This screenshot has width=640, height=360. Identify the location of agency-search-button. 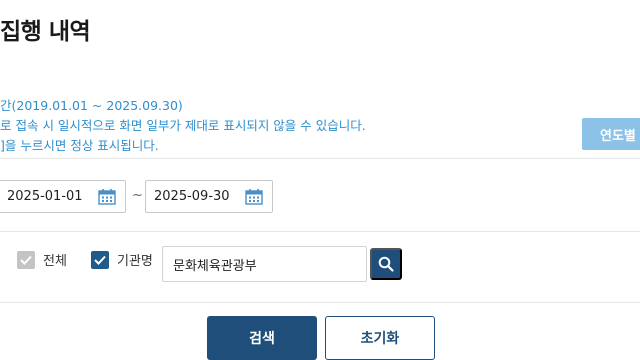
(386, 264).